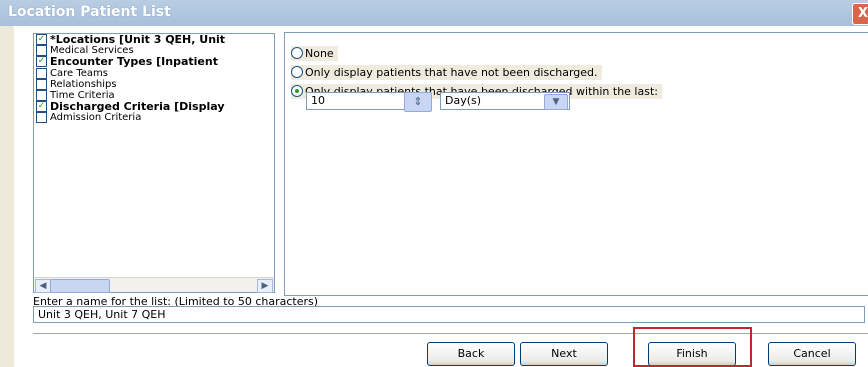  I want to click on scroll-thumb, so click(80, 286).